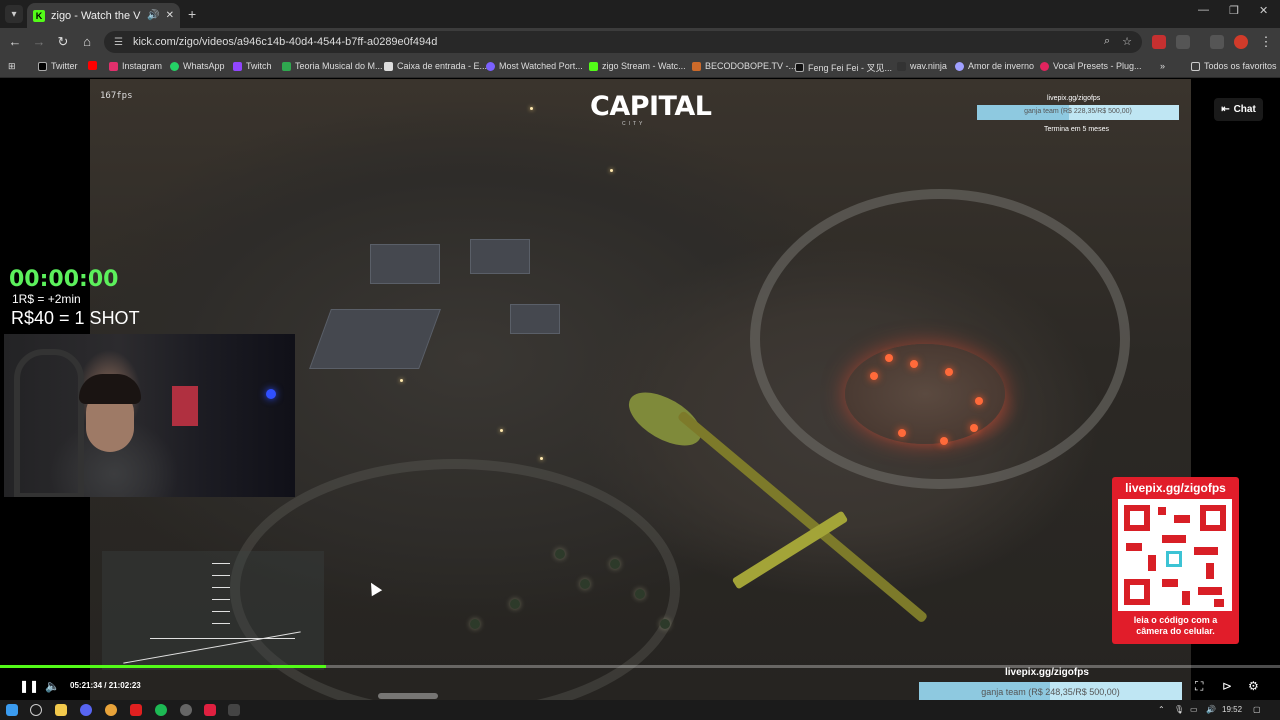 Image resolution: width=1280 pixels, height=720 pixels. Describe the element at coordinates (1175, 488) in the screenshot. I see `qr-link: livepix.gg/zigofps` at that location.